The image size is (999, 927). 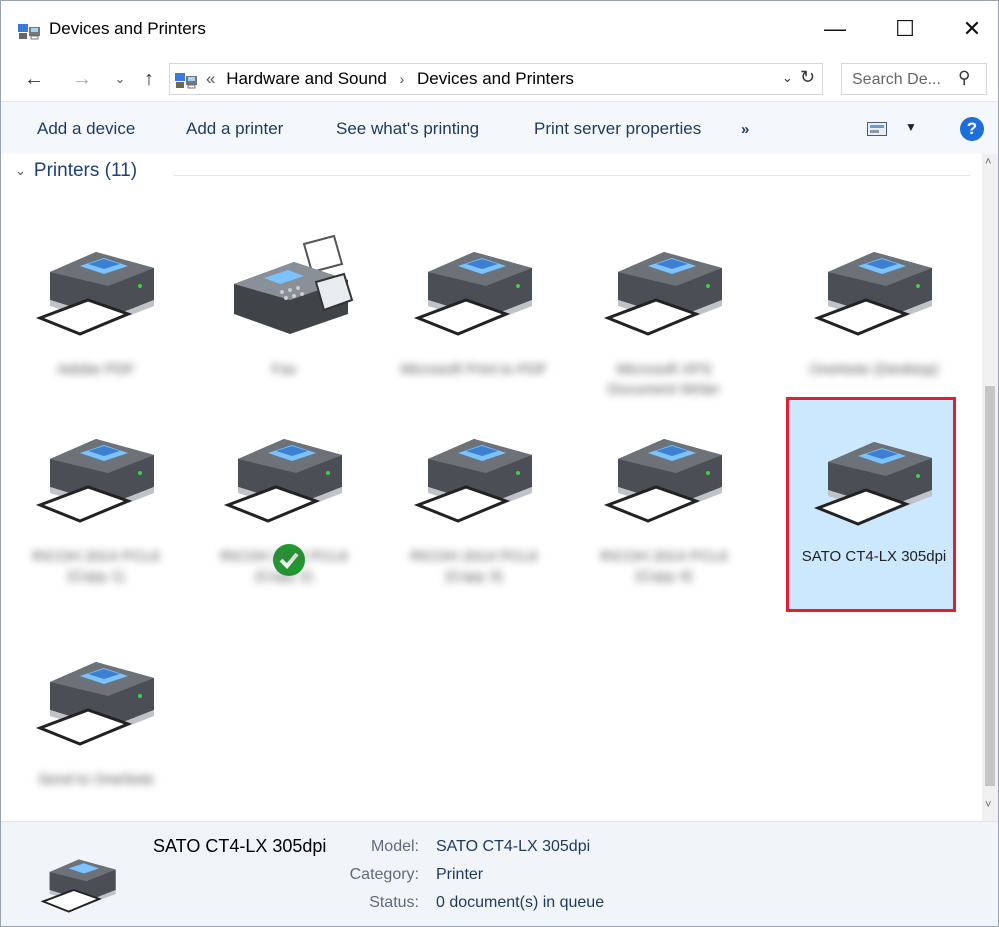 I want to click on details-pane: SATO CT4-LX 305dpi Model, so click(x=499, y=873).